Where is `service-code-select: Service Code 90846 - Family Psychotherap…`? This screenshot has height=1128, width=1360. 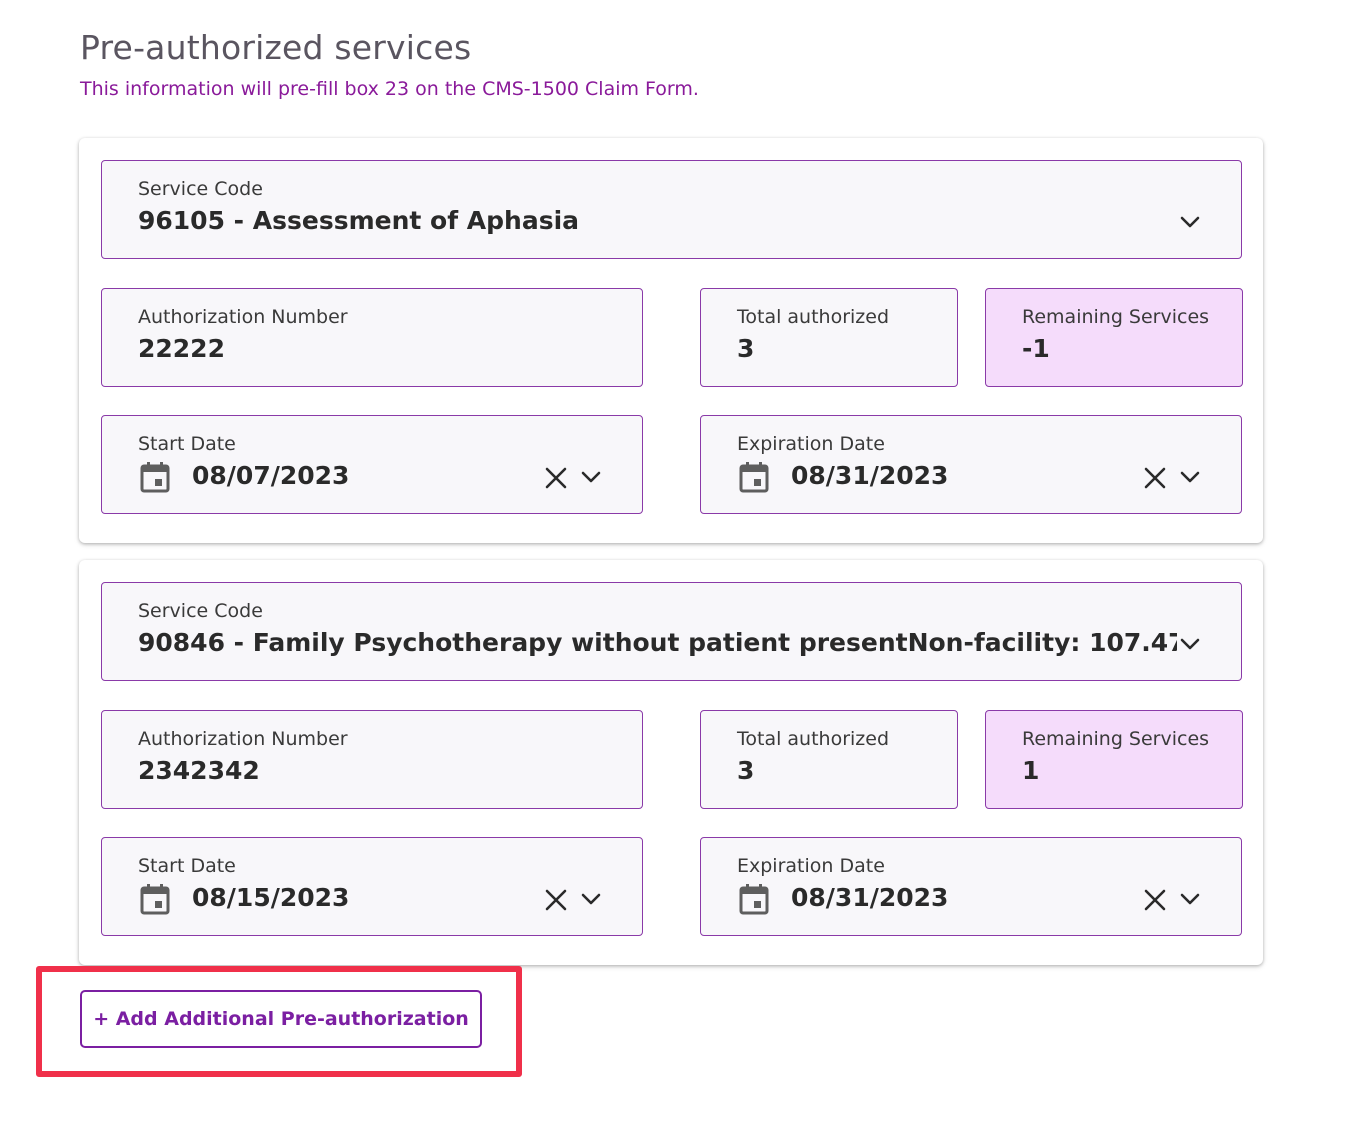
service-code-select: Service Code 90846 - Family Psychotherap… is located at coordinates (671, 631).